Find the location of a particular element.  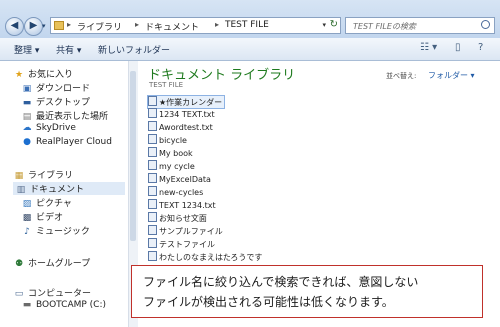

realplayer-icon: ● is located at coordinates (27, 142).